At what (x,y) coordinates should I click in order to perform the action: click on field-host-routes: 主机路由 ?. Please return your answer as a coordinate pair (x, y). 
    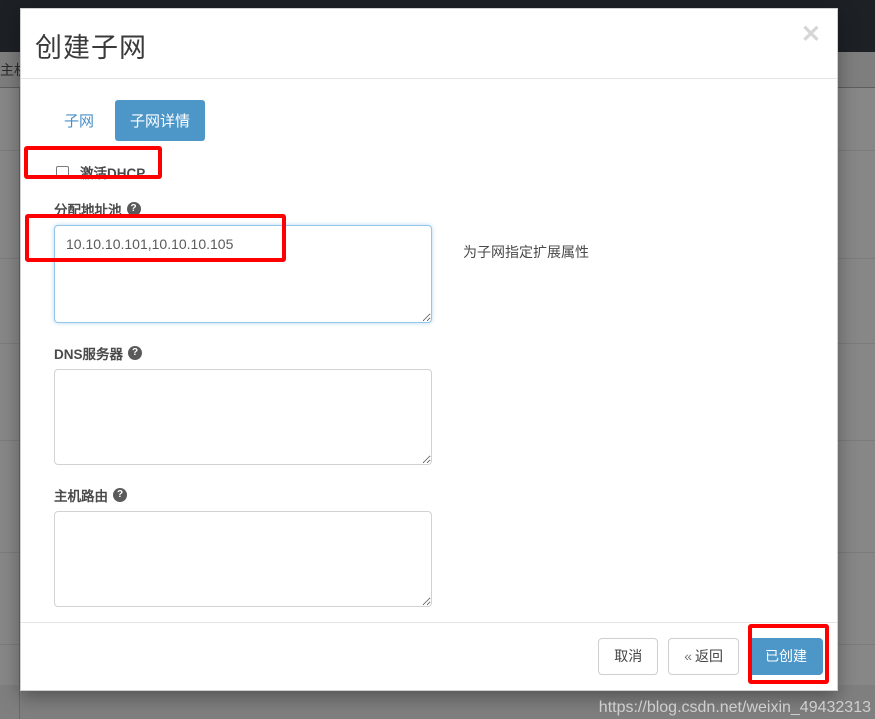
    Looking at the image, I should click on (244, 546).